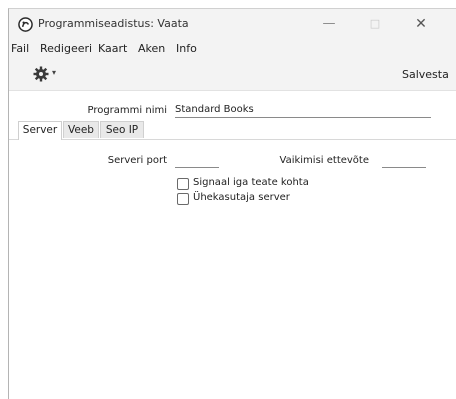 This screenshot has height=399, width=456. I want to click on tab-web: Veeb, so click(81, 129).